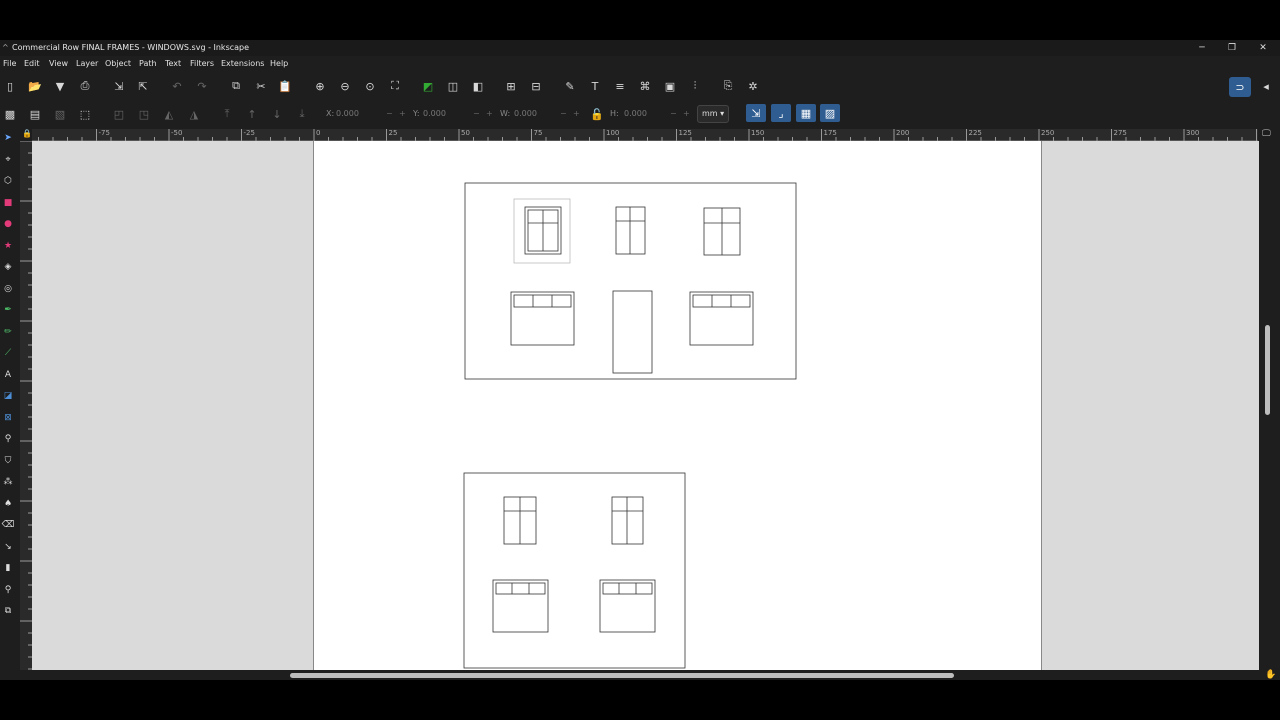 The width and height of the screenshot is (1280, 720). I want to click on x-input: 0.000, so click(360, 113).